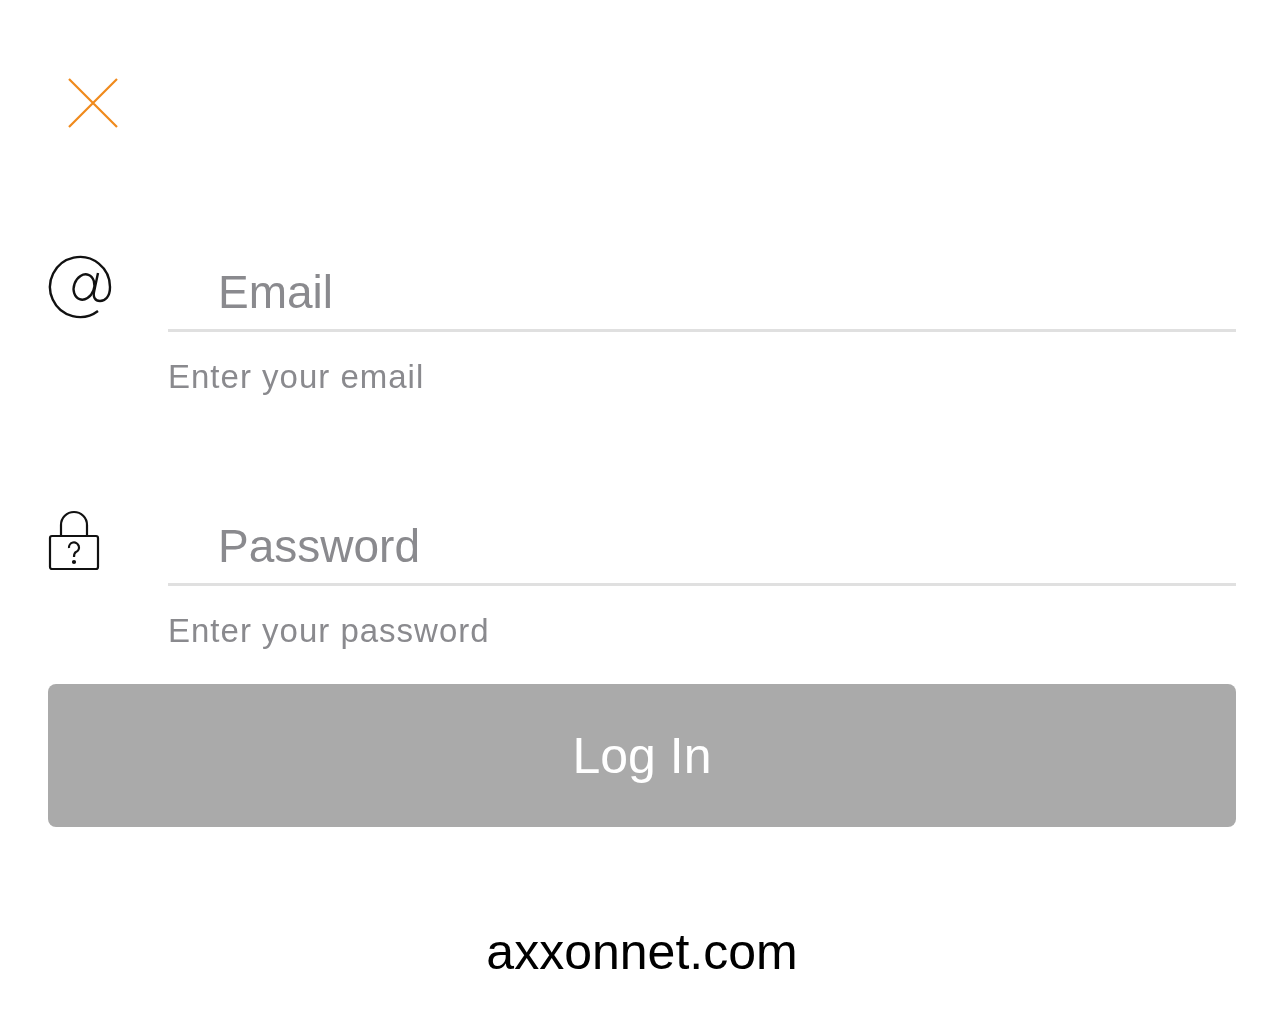 This screenshot has height=1028, width=1275. I want to click on close-button, so click(93, 103).